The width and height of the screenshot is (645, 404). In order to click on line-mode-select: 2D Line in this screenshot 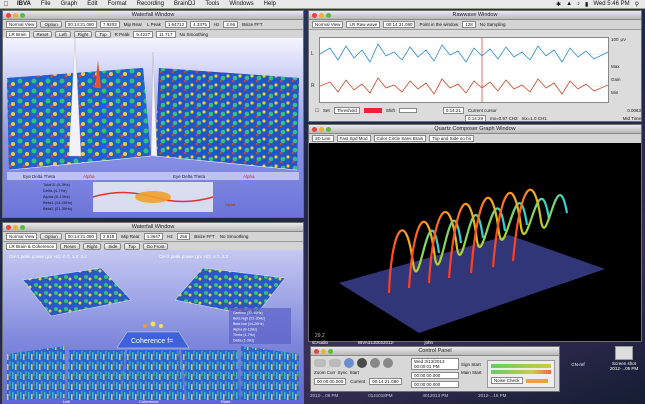, I will do `click(323, 138)`.